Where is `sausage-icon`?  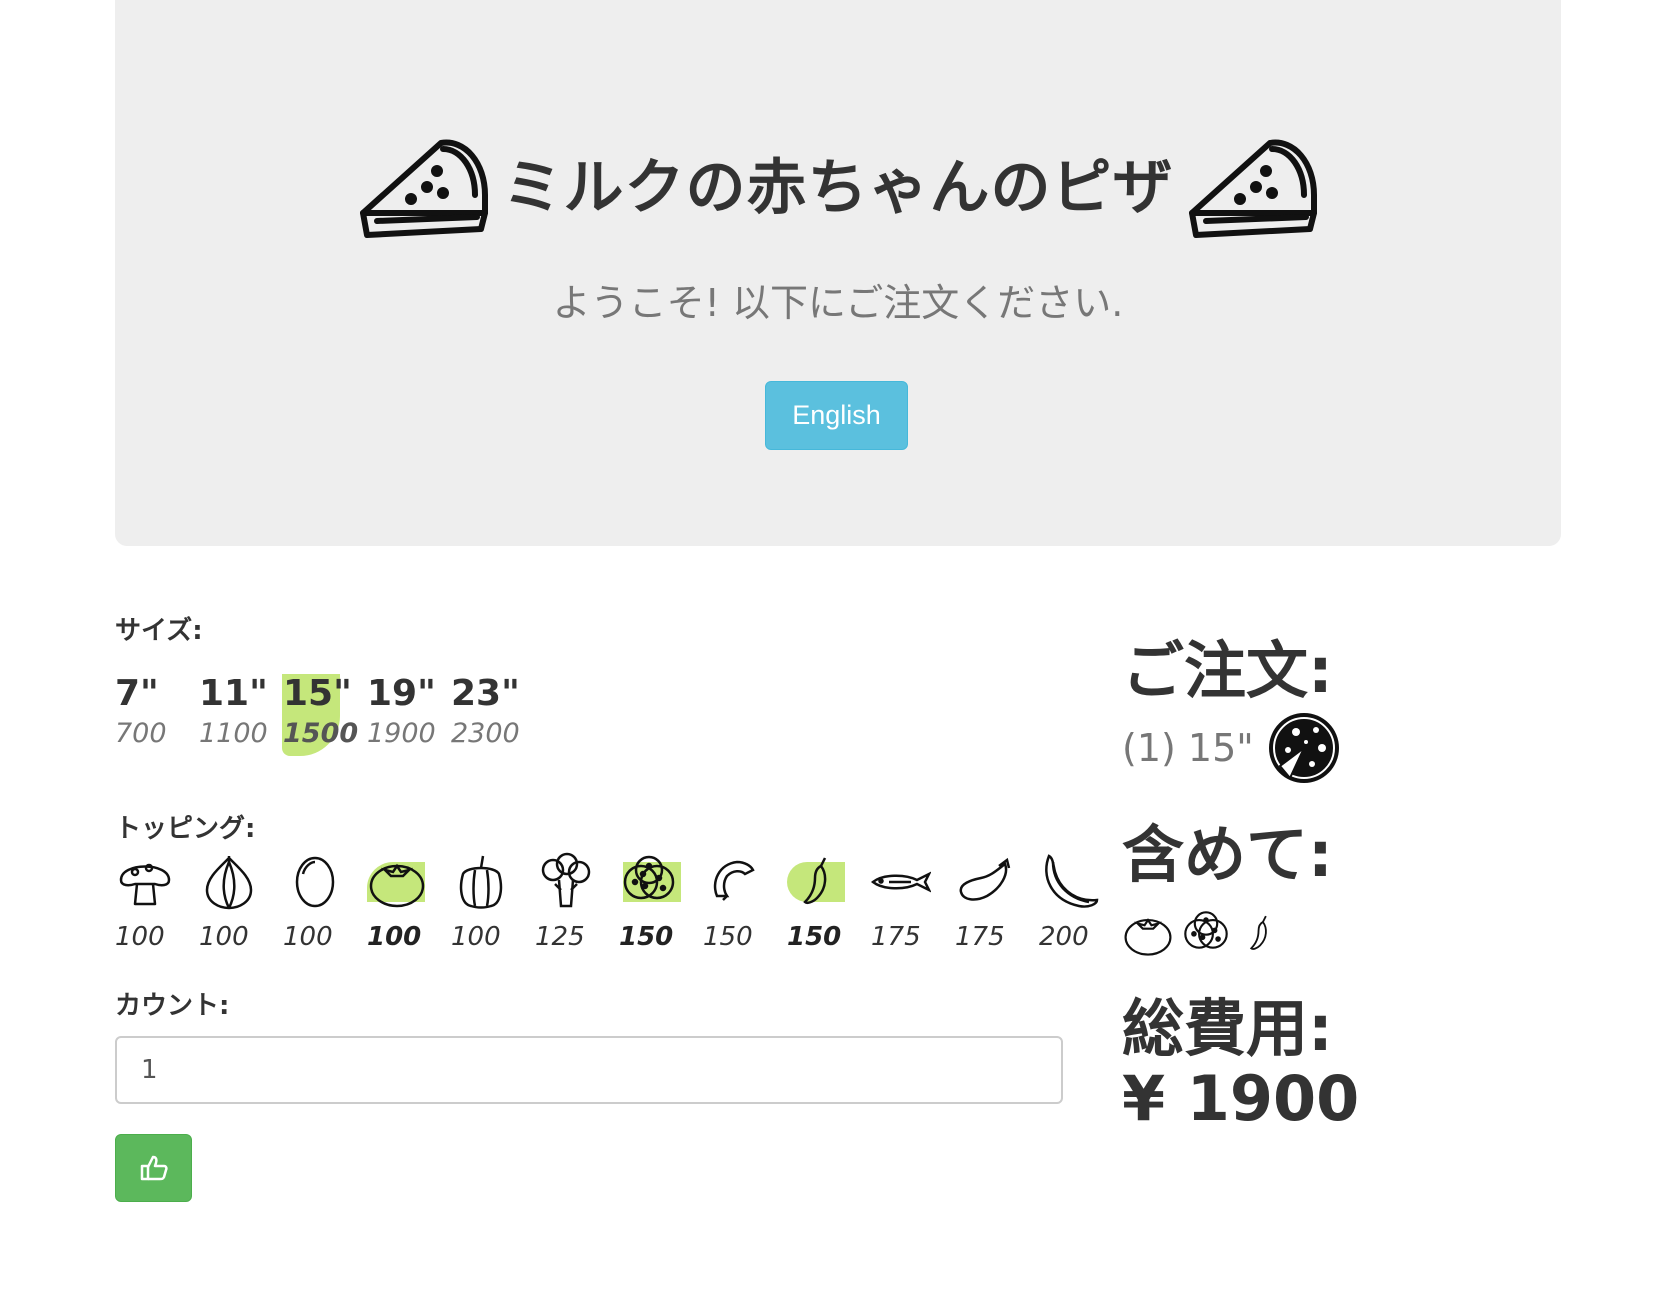 sausage-icon is located at coordinates (734, 880).